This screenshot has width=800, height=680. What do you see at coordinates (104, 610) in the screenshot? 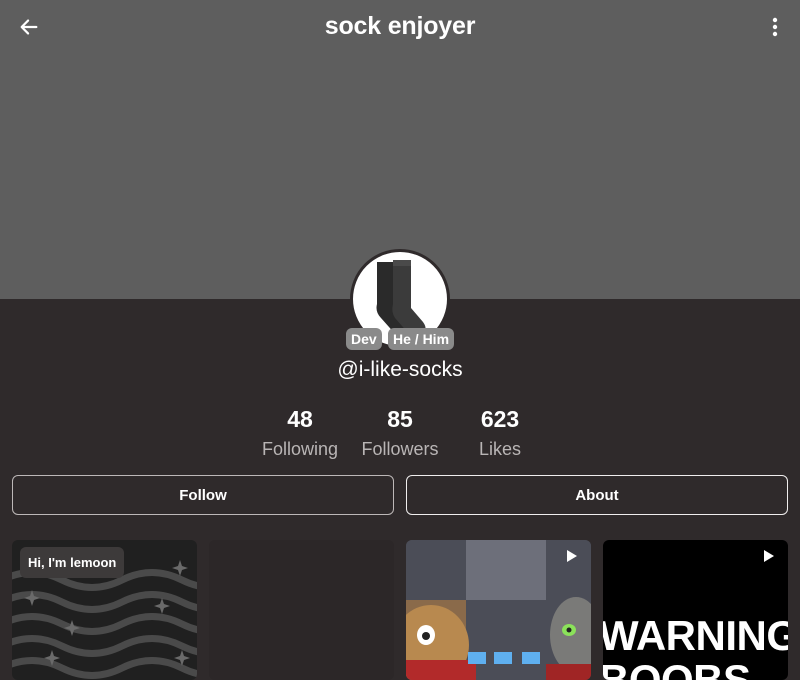
I see `post-tile: Hi, I'm lemoon` at bounding box center [104, 610].